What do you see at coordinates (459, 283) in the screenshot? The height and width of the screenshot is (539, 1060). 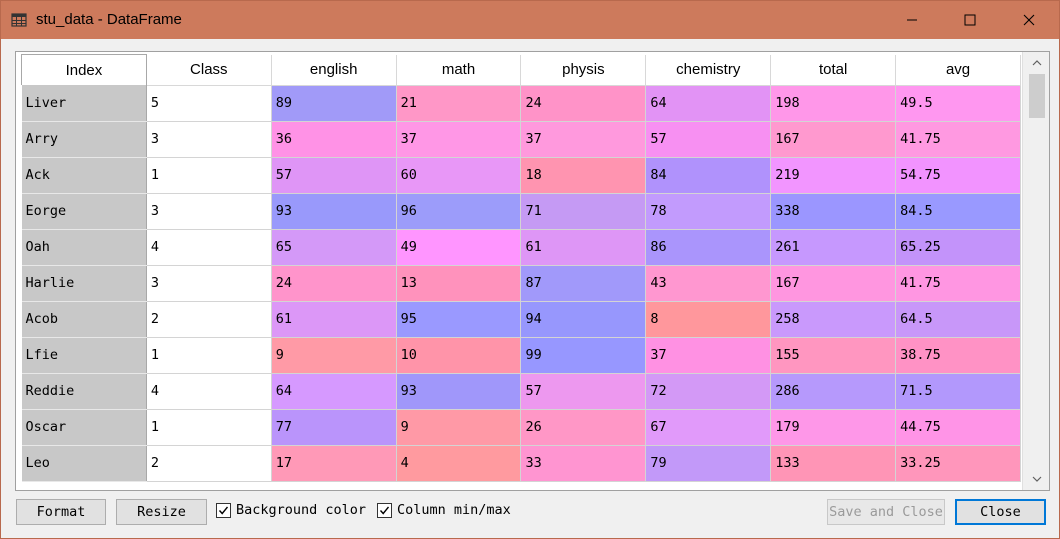 I see `table-cell: 13` at bounding box center [459, 283].